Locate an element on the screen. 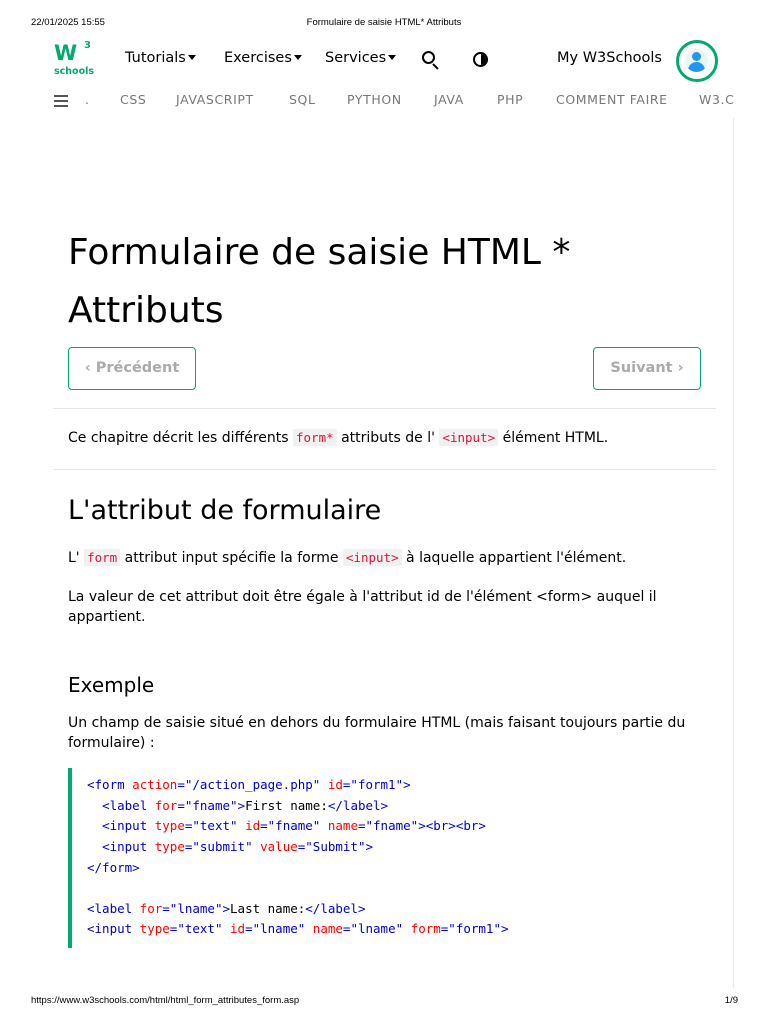 Image resolution: width=768 pixels, height=1024 pixels. services-menu-button: Services is located at coordinates (361, 60).